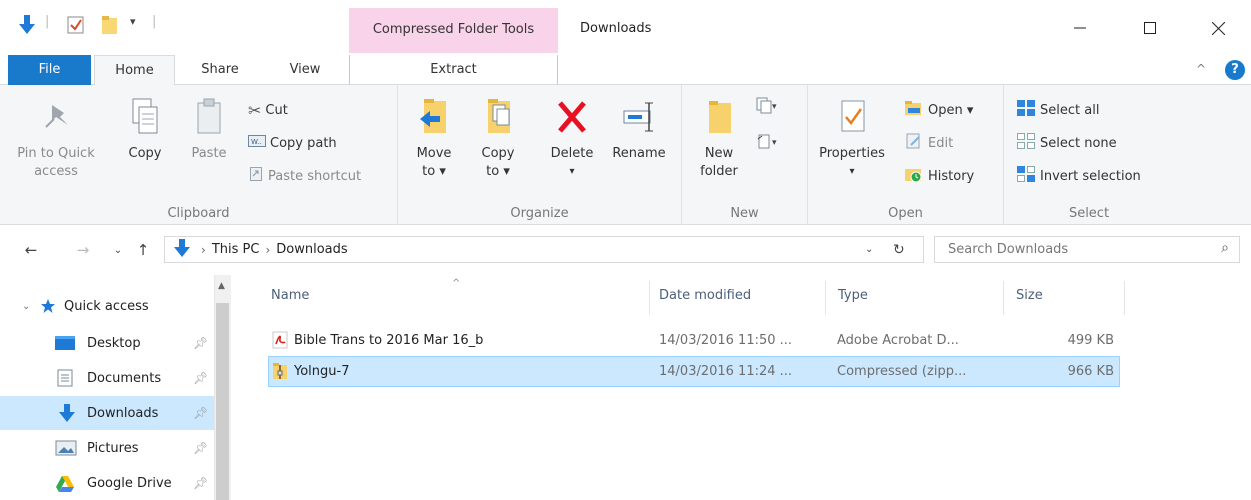 The width and height of the screenshot is (1251, 500). What do you see at coordinates (719, 153) in the screenshot?
I see `new-folder-label-1: New` at bounding box center [719, 153].